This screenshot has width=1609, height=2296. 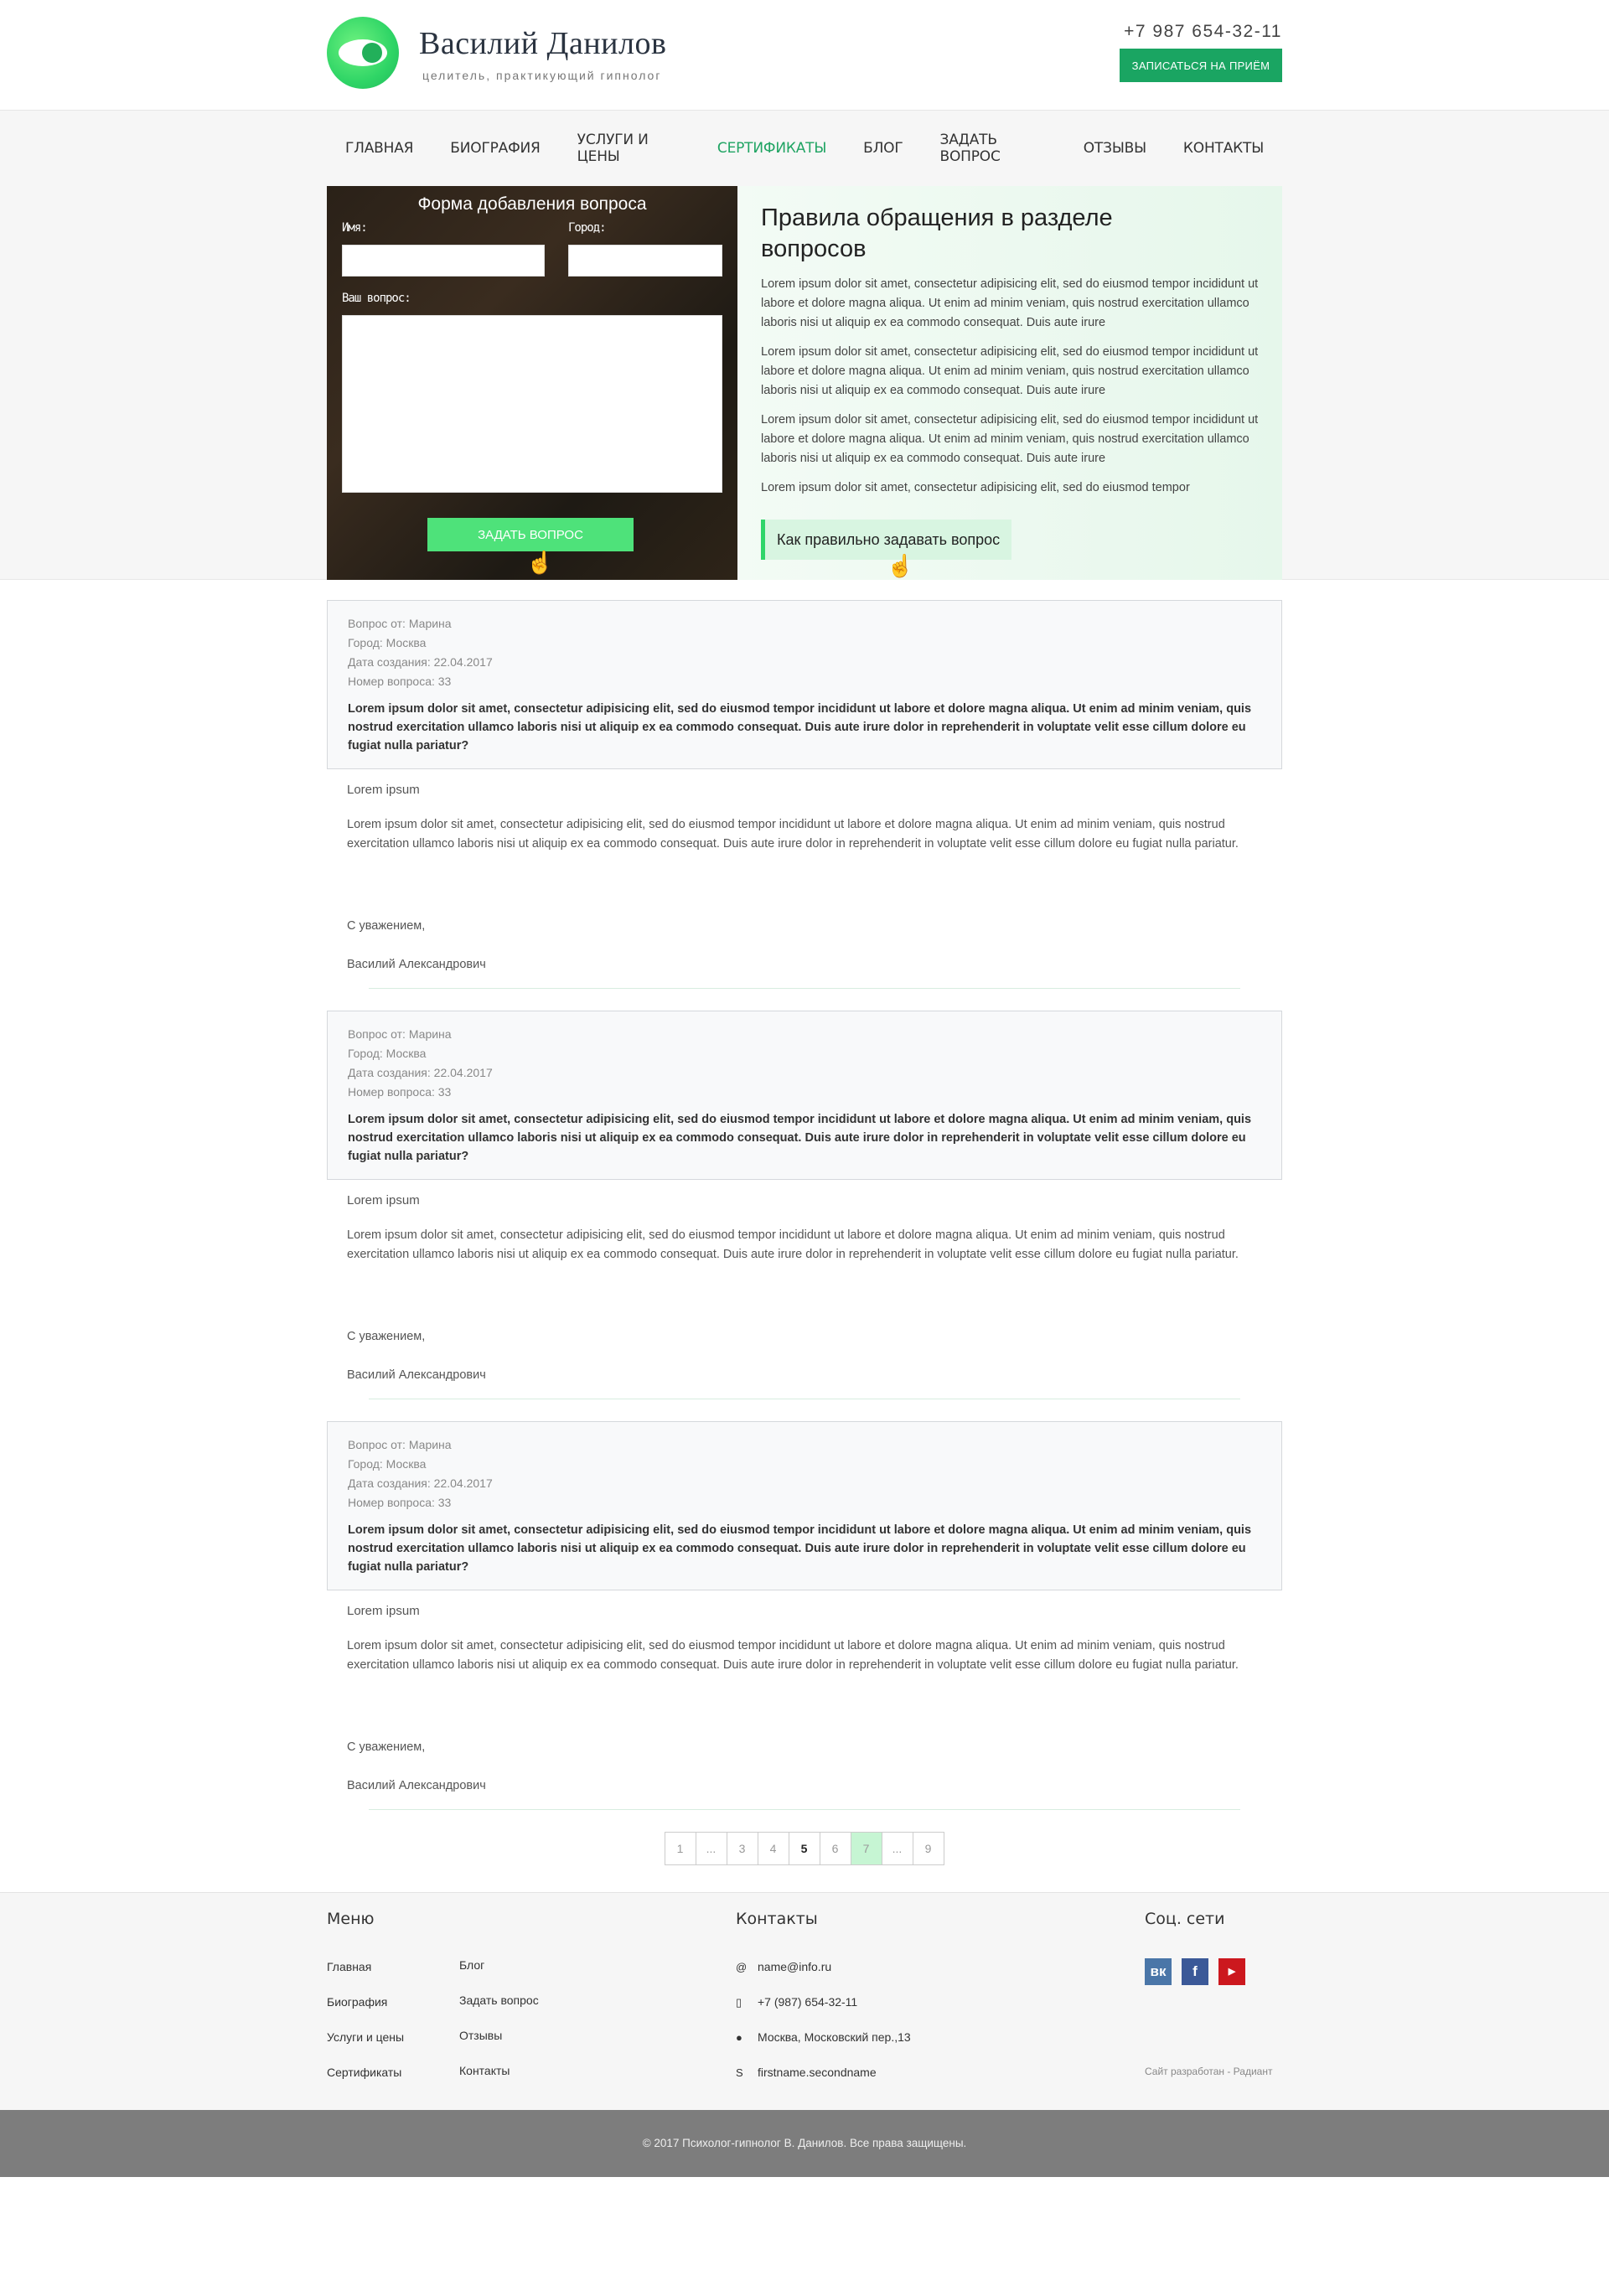 What do you see at coordinates (542, 76) in the screenshot?
I see `brand-subtitle: целитель, практикующий гипнолог` at bounding box center [542, 76].